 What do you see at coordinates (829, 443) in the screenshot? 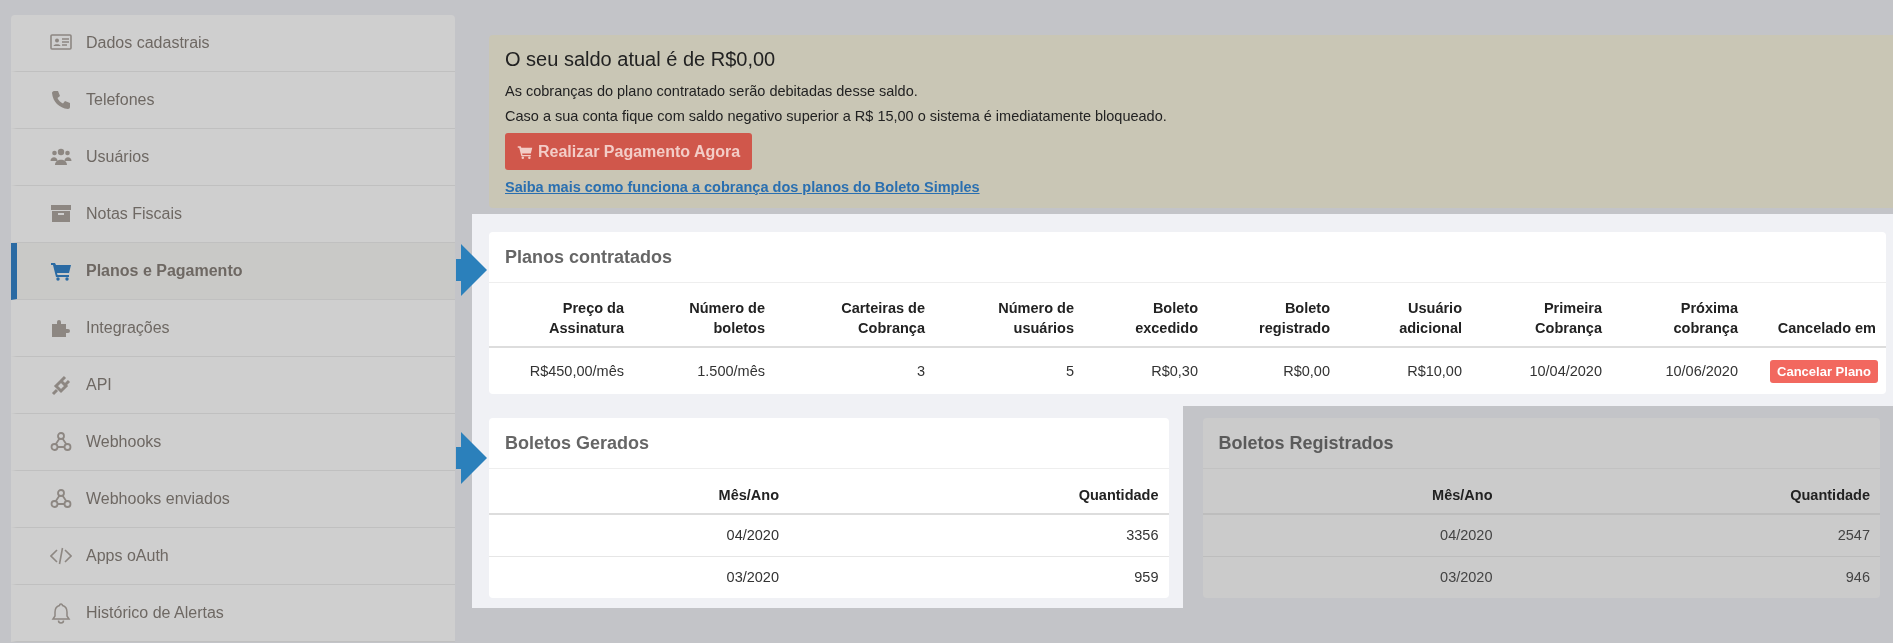
I see `card-title: Boletos Gerados` at bounding box center [829, 443].